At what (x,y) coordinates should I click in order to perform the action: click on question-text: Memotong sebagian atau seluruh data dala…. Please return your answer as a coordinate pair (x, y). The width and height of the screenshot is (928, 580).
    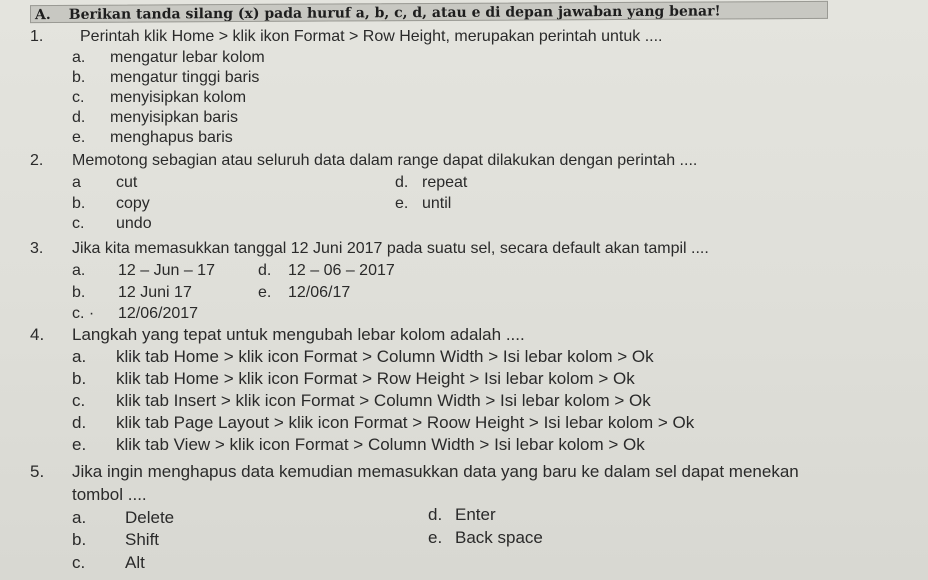
    Looking at the image, I should click on (385, 160).